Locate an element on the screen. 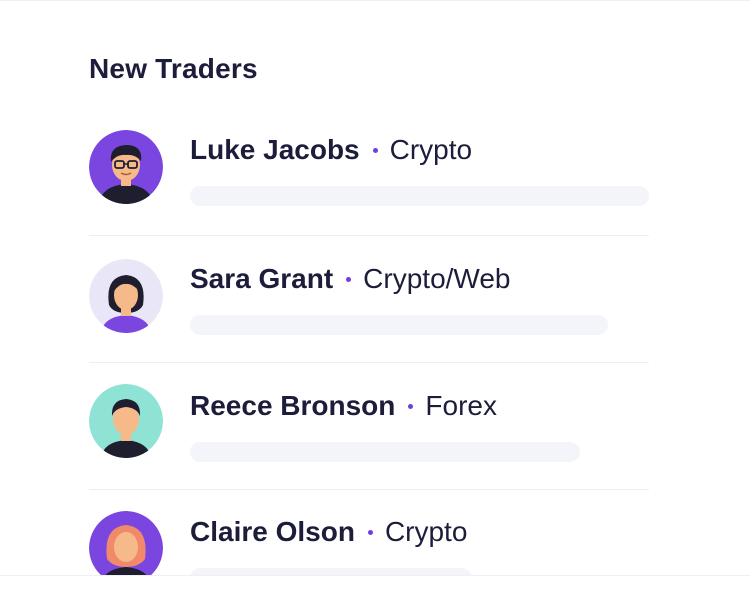  trader-name: Sara Grant is located at coordinates (261, 279).